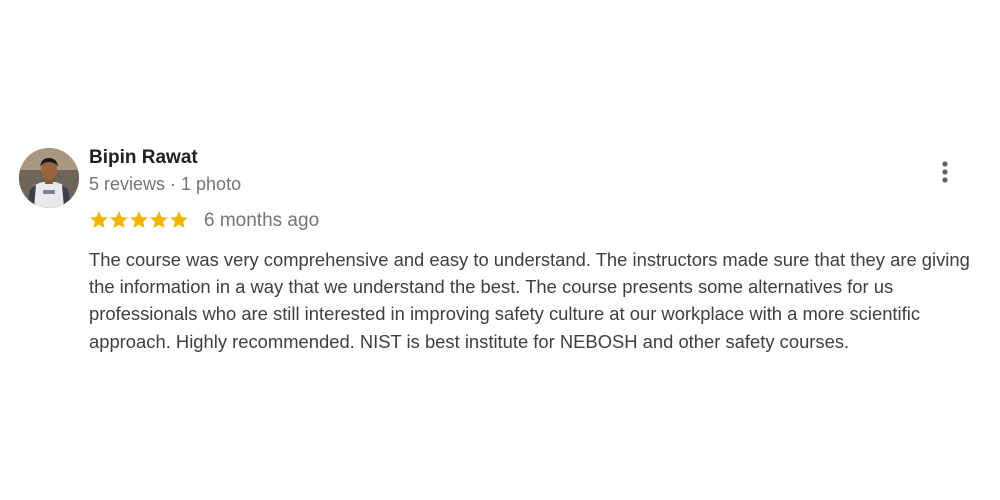 This screenshot has height=500, width=1000. What do you see at coordinates (143, 158) in the screenshot?
I see `reviewer-name: Bipin Rawat` at bounding box center [143, 158].